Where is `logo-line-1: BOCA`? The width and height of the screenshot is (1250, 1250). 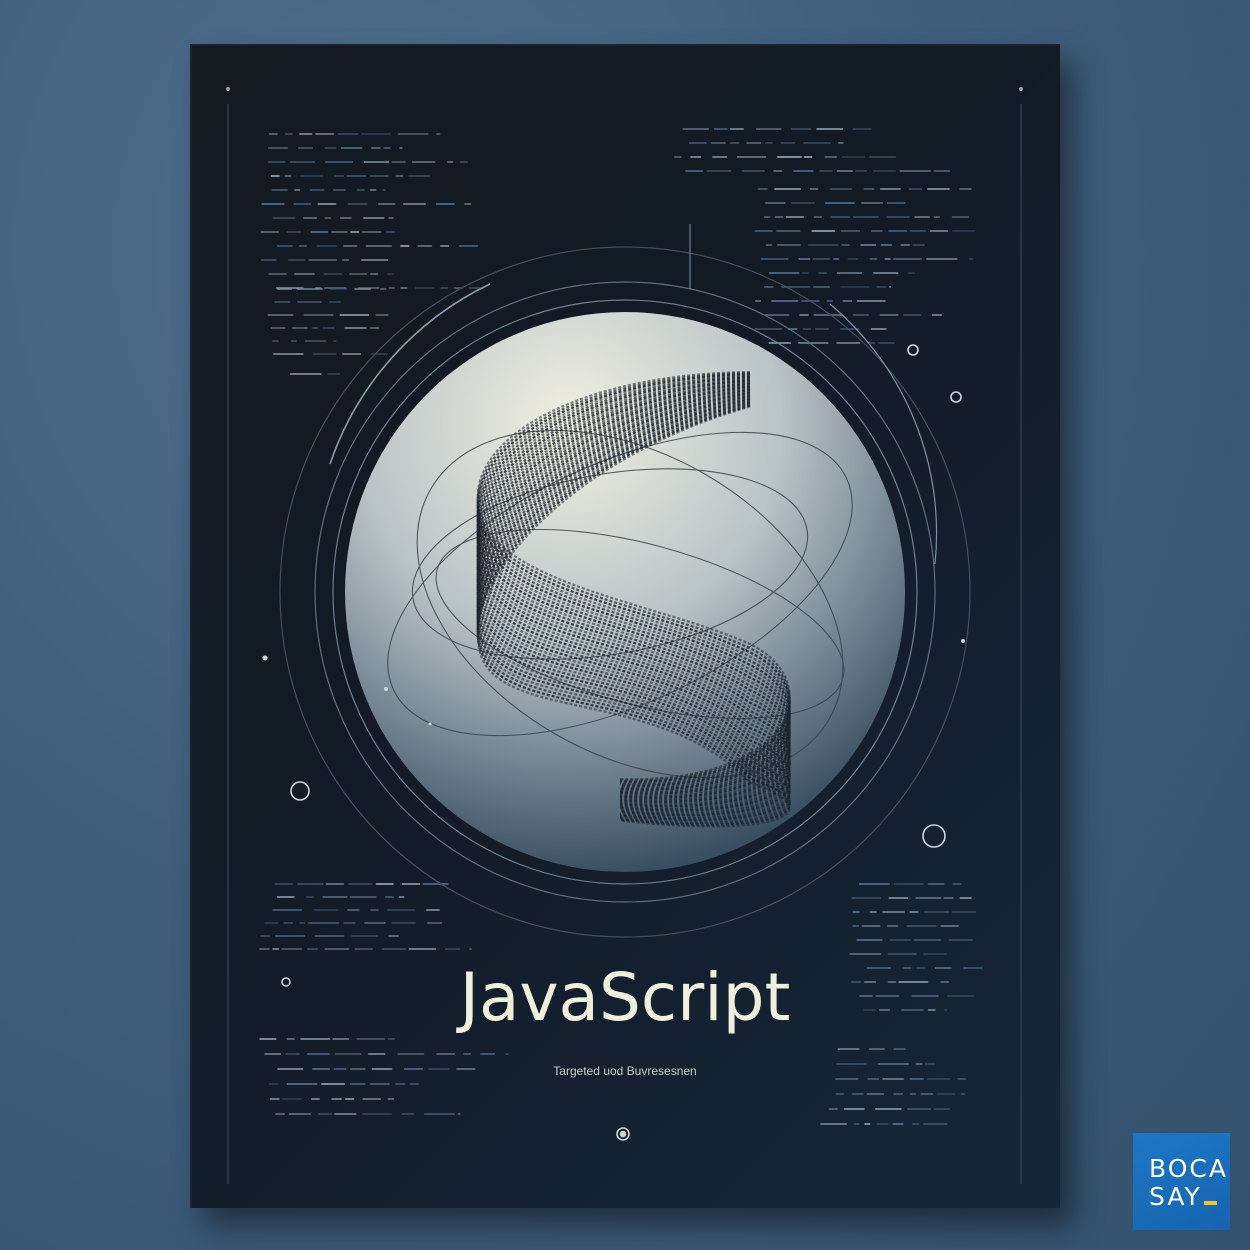 logo-line-1: BOCA is located at coordinates (1188, 1168).